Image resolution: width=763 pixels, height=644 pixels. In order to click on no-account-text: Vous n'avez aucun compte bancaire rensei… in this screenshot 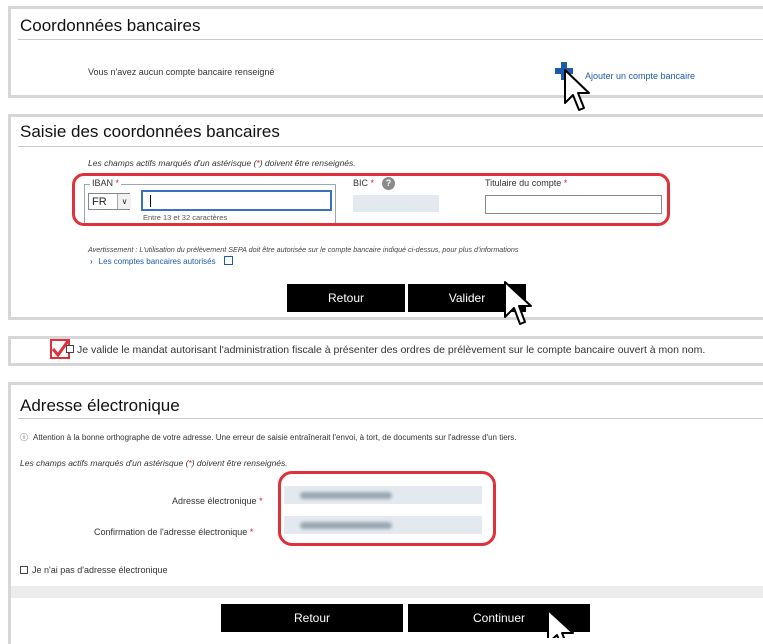, I will do `click(181, 72)`.